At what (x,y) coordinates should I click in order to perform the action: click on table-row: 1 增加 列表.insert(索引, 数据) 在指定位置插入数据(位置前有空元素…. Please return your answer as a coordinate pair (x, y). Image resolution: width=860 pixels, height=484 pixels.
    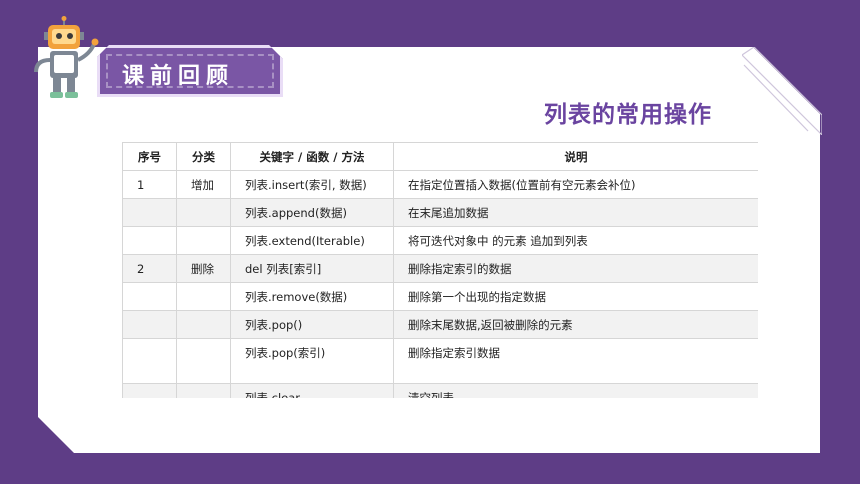
    Looking at the image, I should click on (440, 184).